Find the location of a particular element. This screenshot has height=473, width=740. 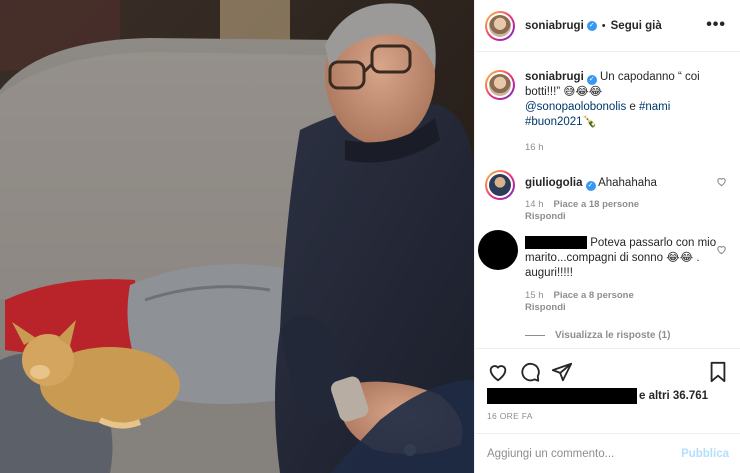

publish-button: Pubblica is located at coordinates (705, 454).